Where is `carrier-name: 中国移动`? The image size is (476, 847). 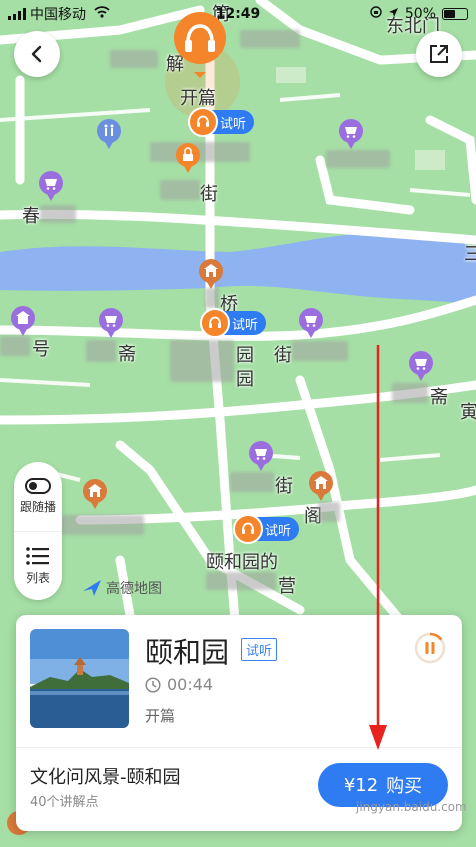 carrier-name: 中国移动 is located at coordinates (58, 15).